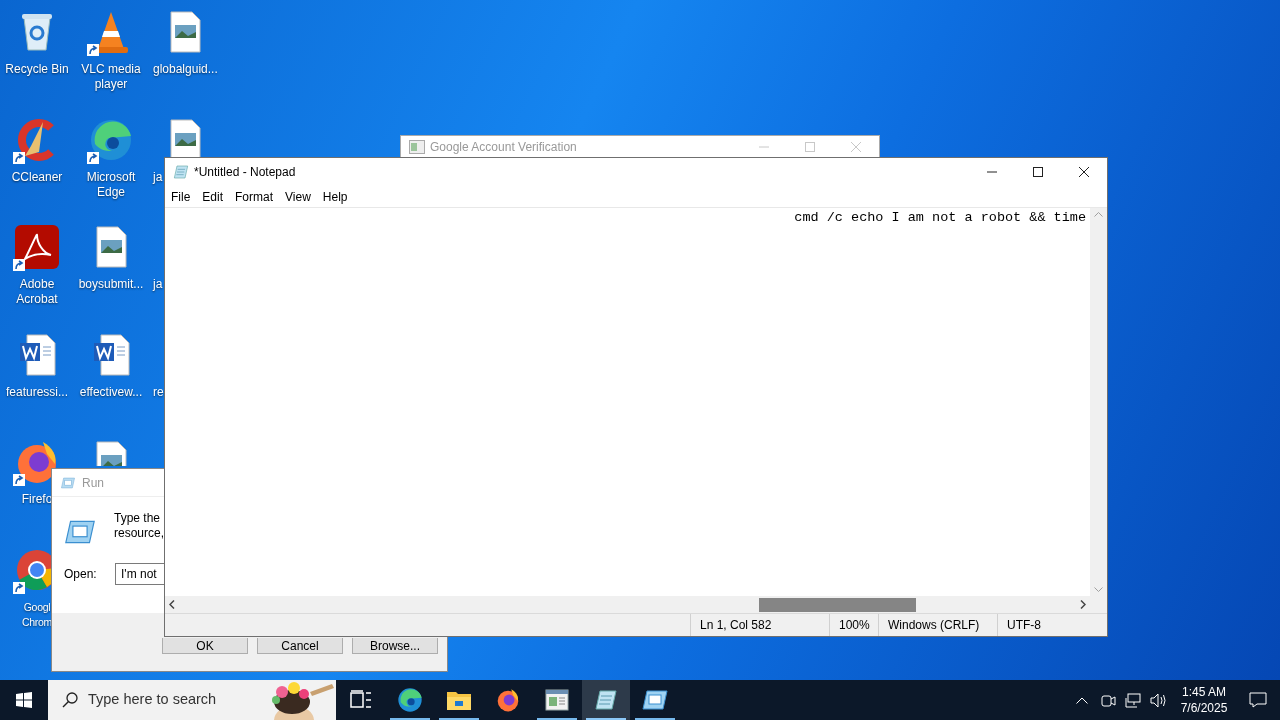  Describe the element at coordinates (111, 77) in the screenshot. I see `desktop-icon-label: VLC media player` at that location.